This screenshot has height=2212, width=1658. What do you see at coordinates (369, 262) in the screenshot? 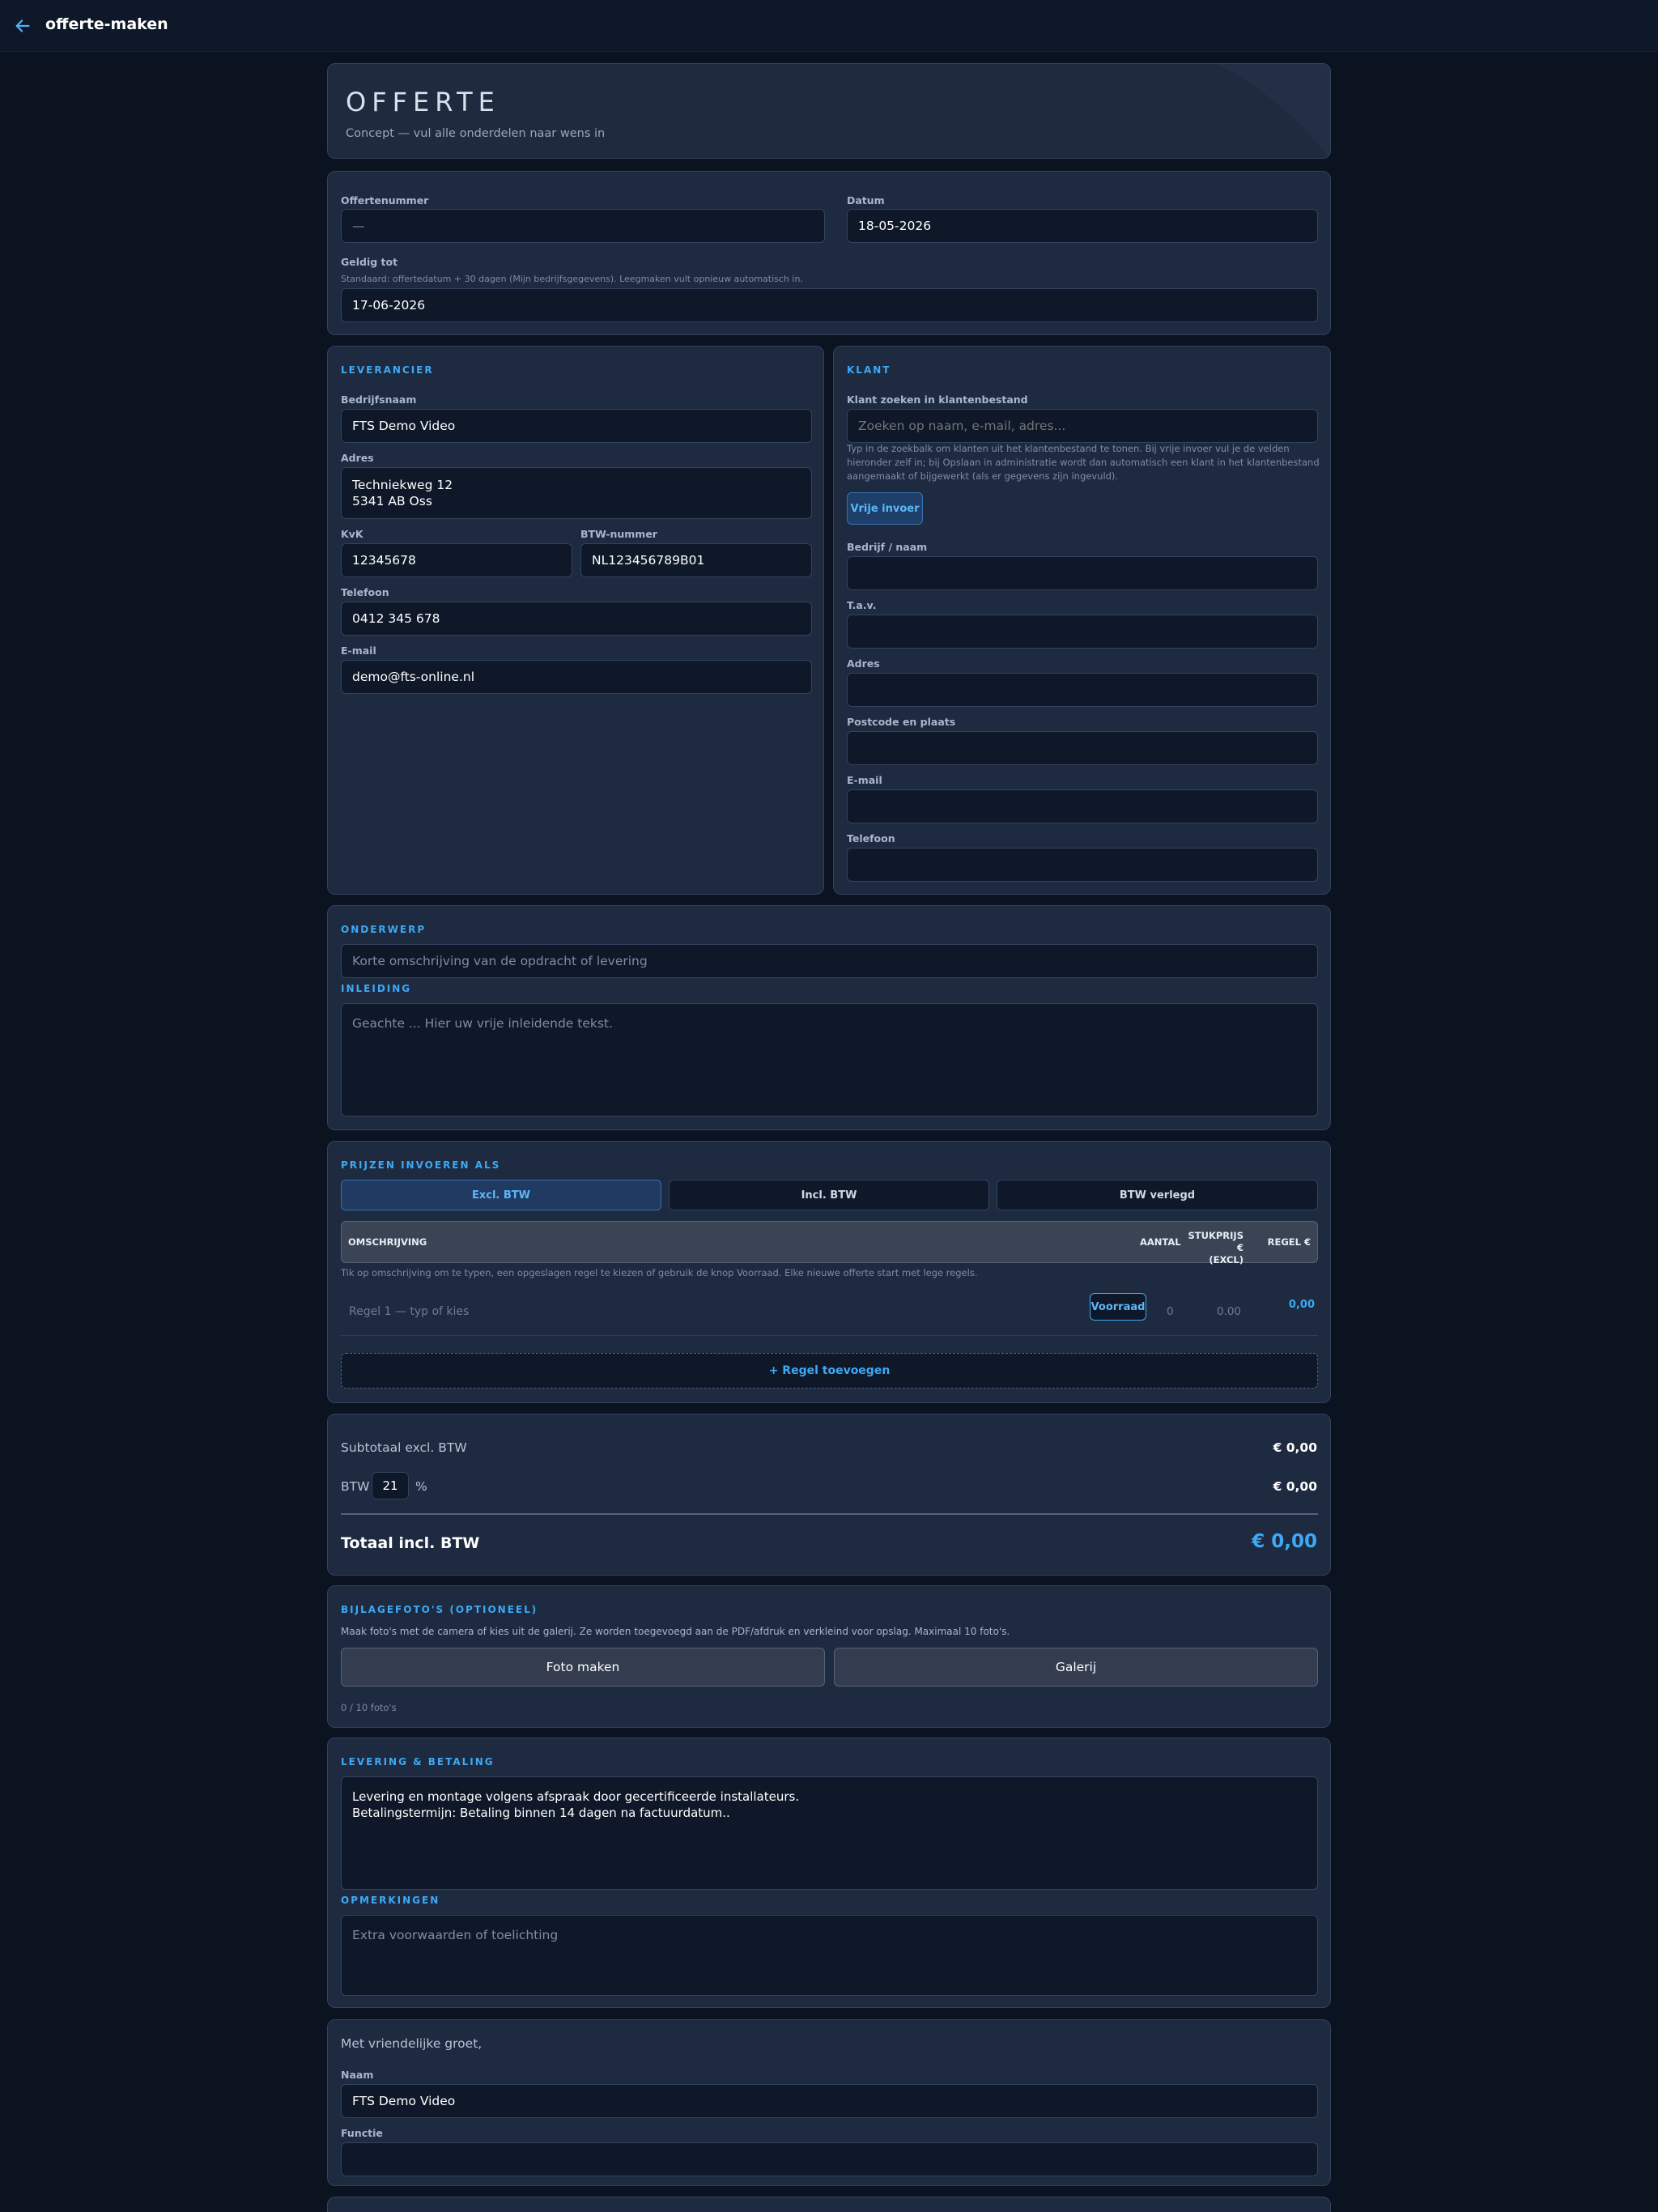
I see `valid-until-label: Geldig tot` at bounding box center [369, 262].